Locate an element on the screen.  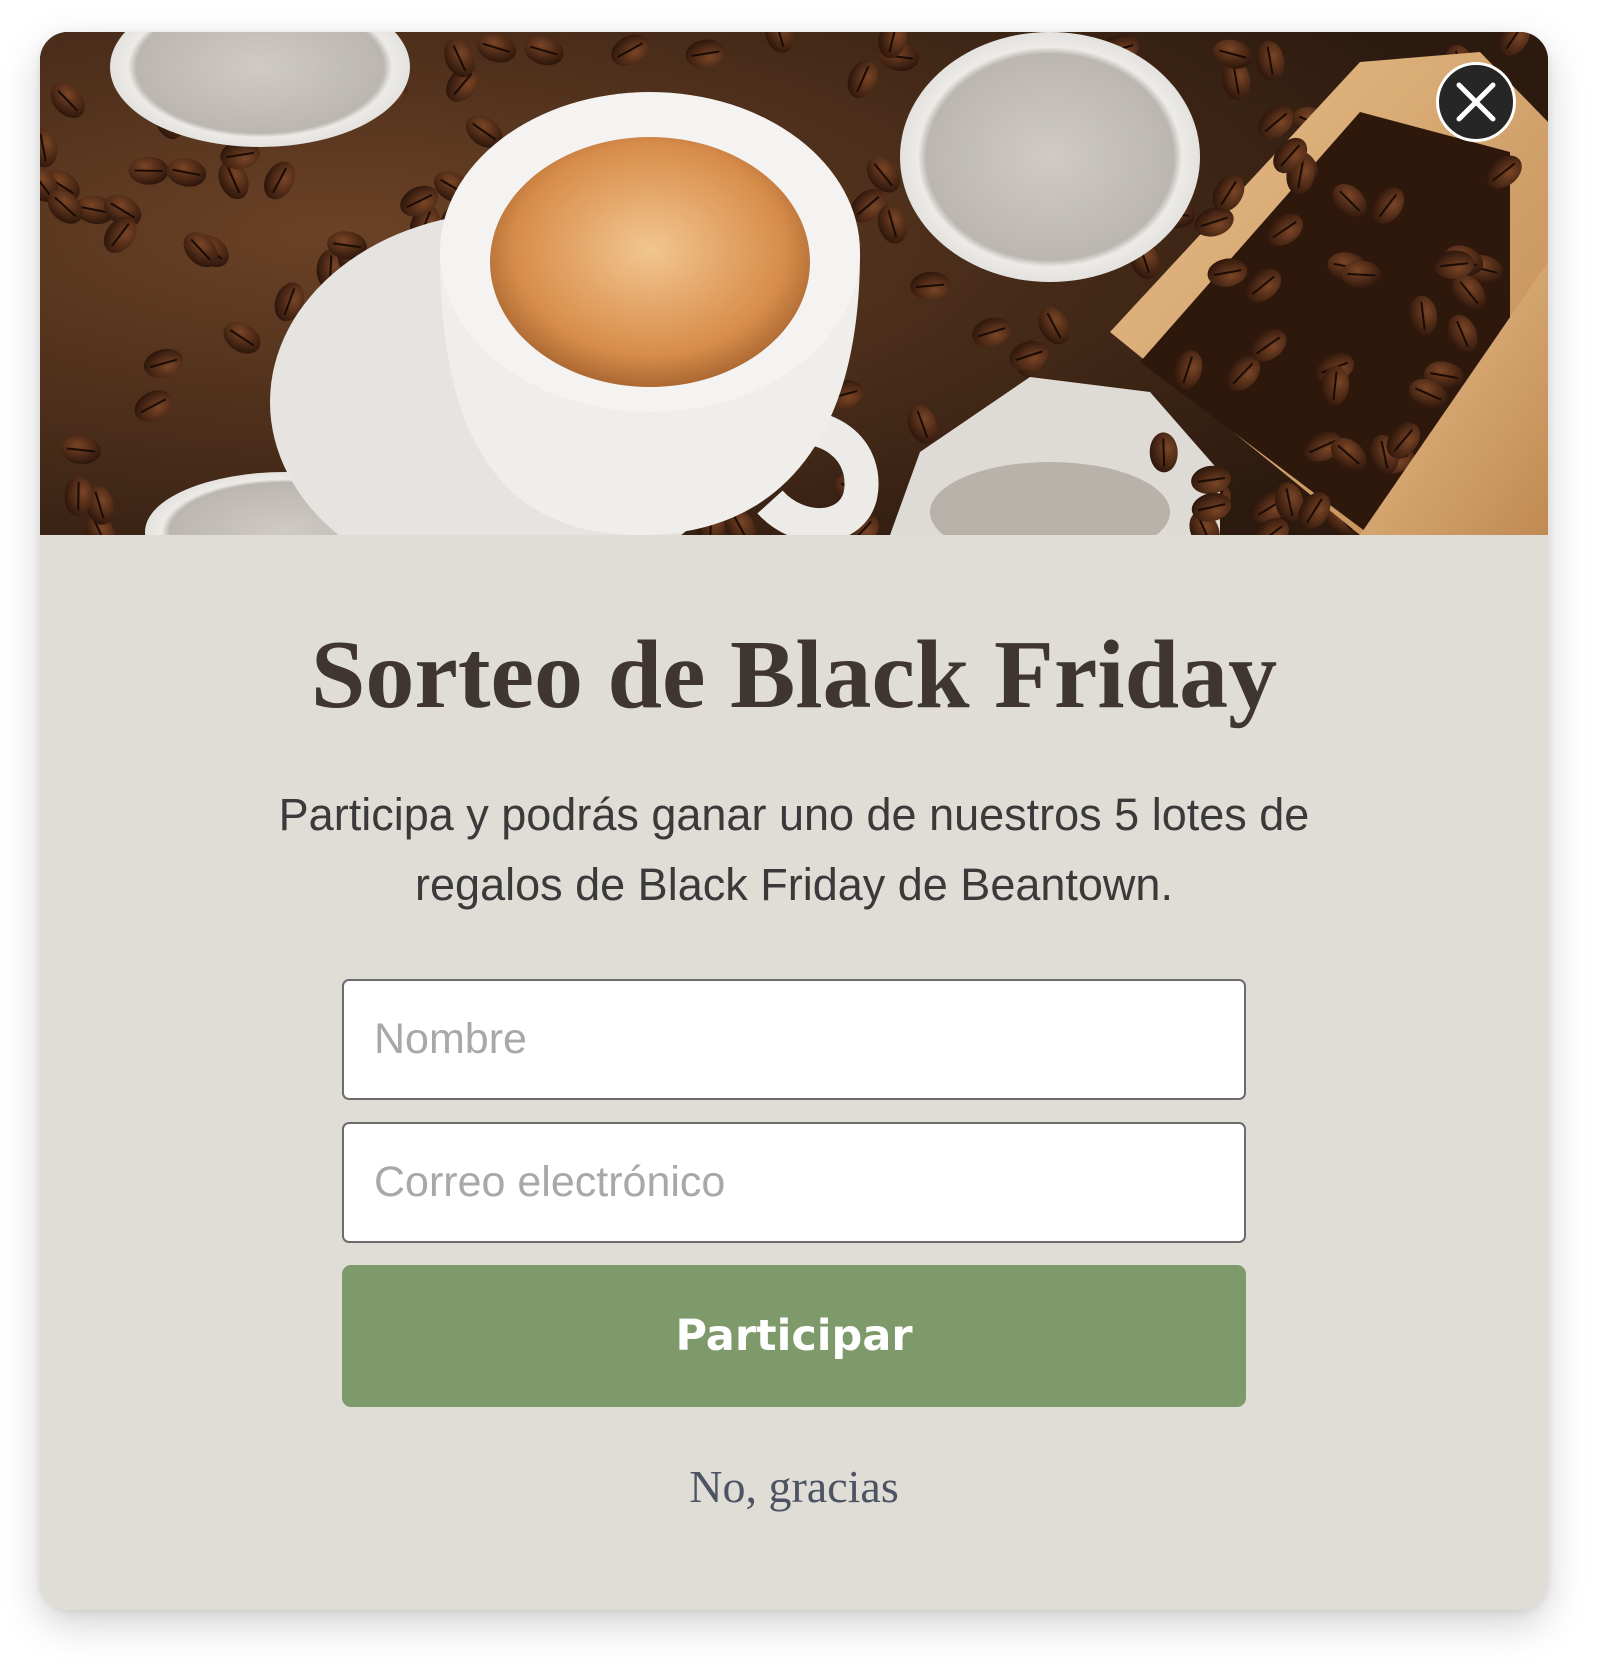
participate-button: Participar is located at coordinates (794, 1336).